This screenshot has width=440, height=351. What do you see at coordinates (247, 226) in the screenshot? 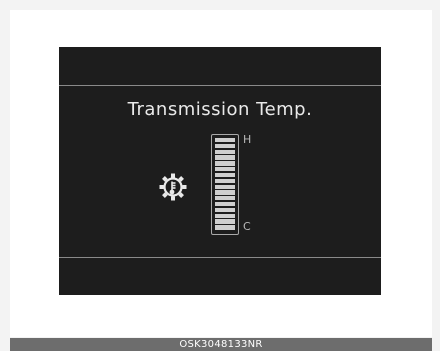
I see `gauge-low-label: C` at bounding box center [247, 226].